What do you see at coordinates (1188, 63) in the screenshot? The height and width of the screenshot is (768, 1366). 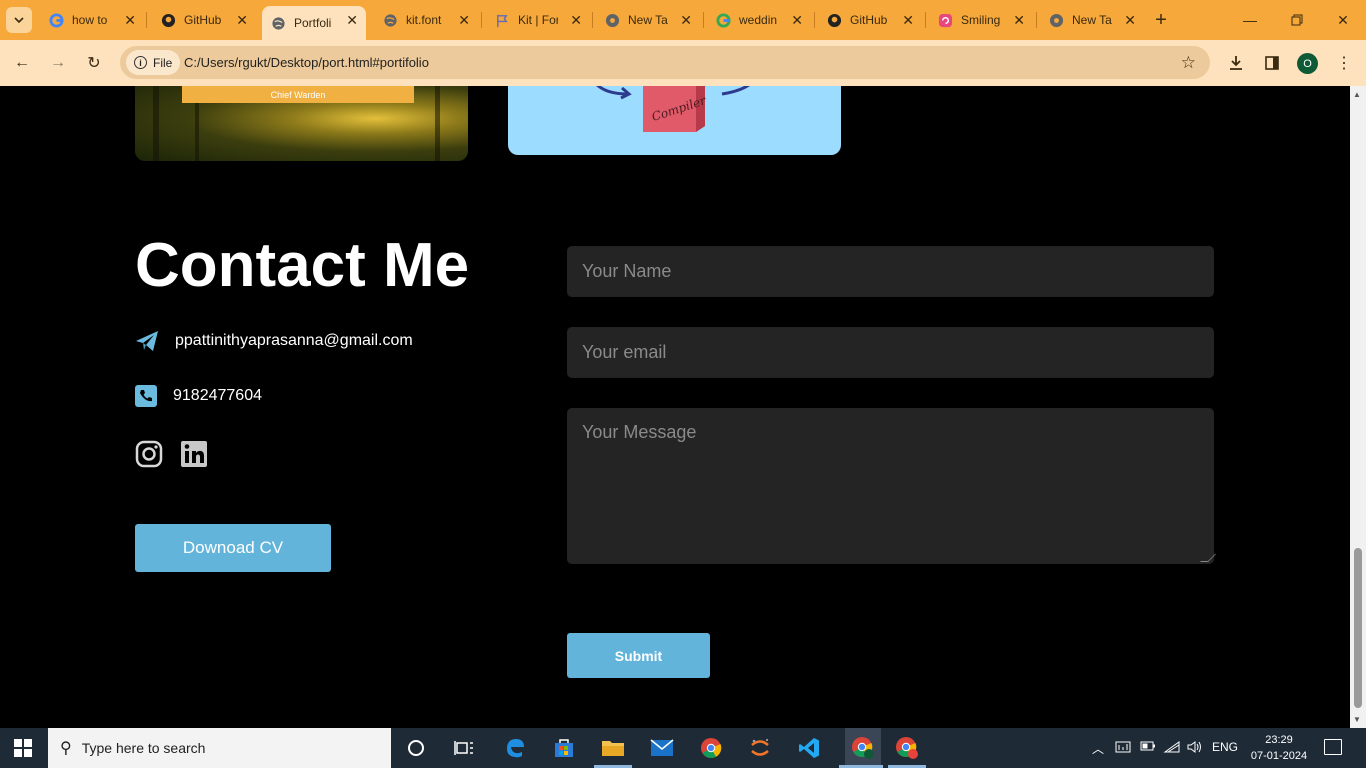 I see `star-icon: ☆` at bounding box center [1188, 63].